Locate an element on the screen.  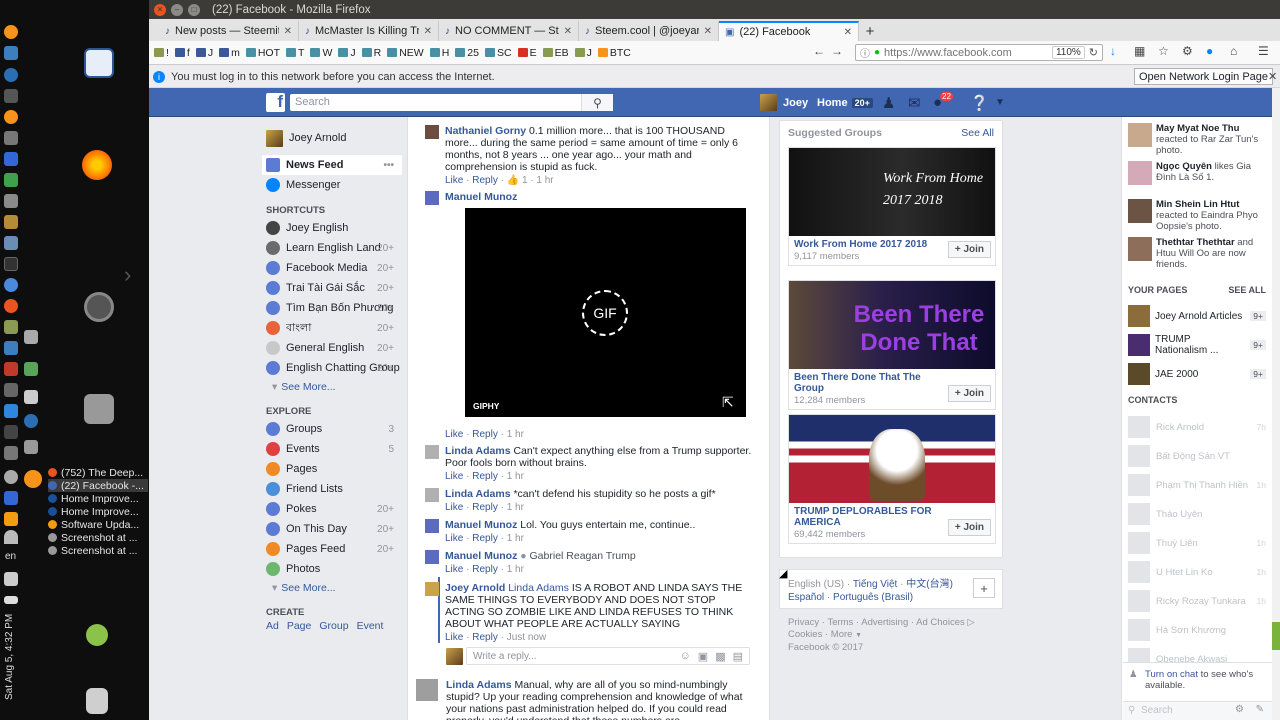
trash-icon is located at coordinates (97, 701).